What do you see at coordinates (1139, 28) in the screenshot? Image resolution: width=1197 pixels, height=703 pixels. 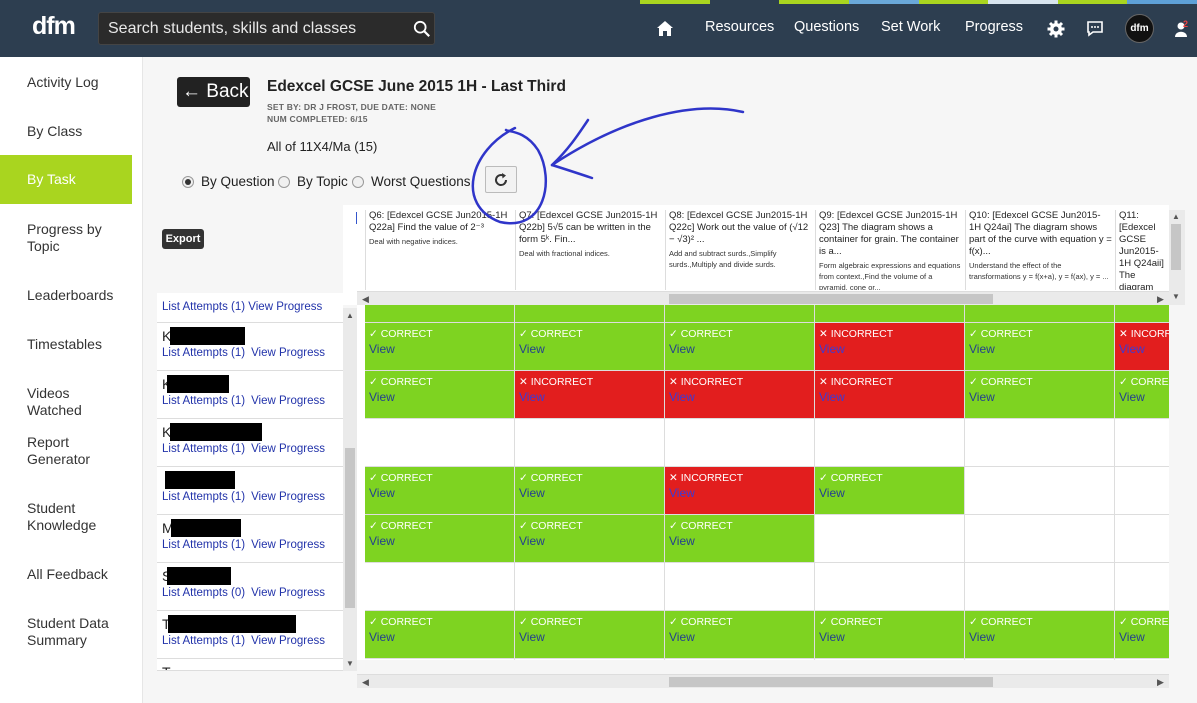 I see `avatar: dfm` at bounding box center [1139, 28].